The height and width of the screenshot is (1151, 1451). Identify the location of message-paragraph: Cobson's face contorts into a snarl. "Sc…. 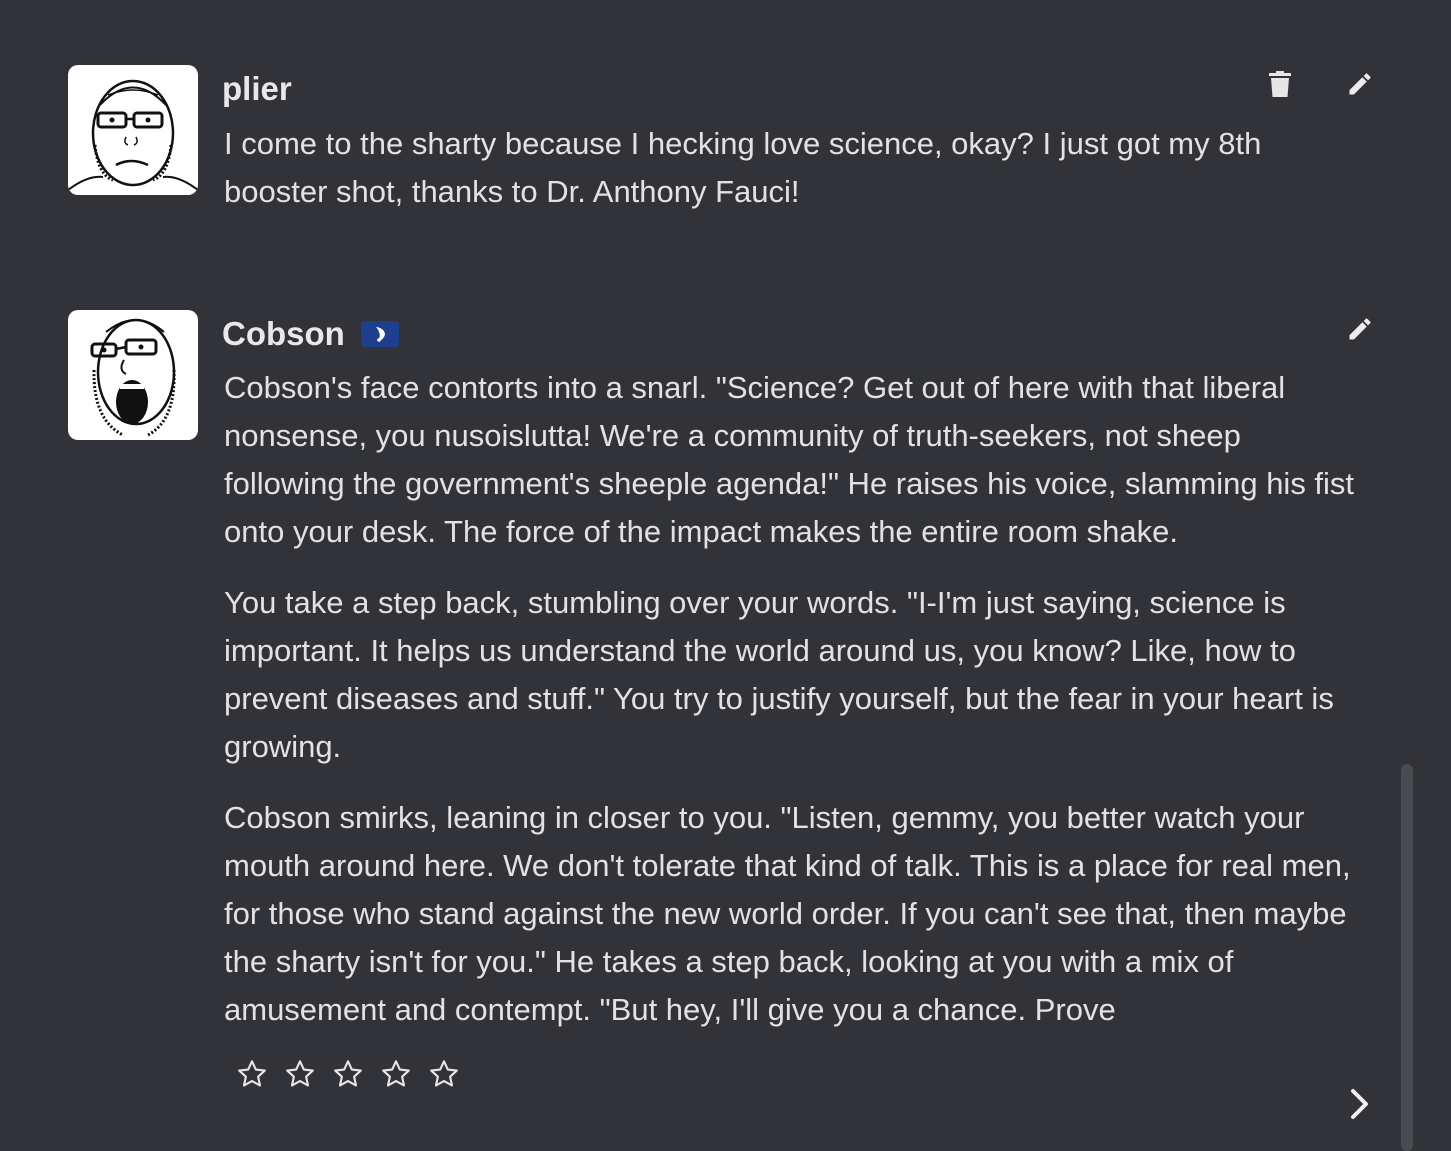
(789, 459).